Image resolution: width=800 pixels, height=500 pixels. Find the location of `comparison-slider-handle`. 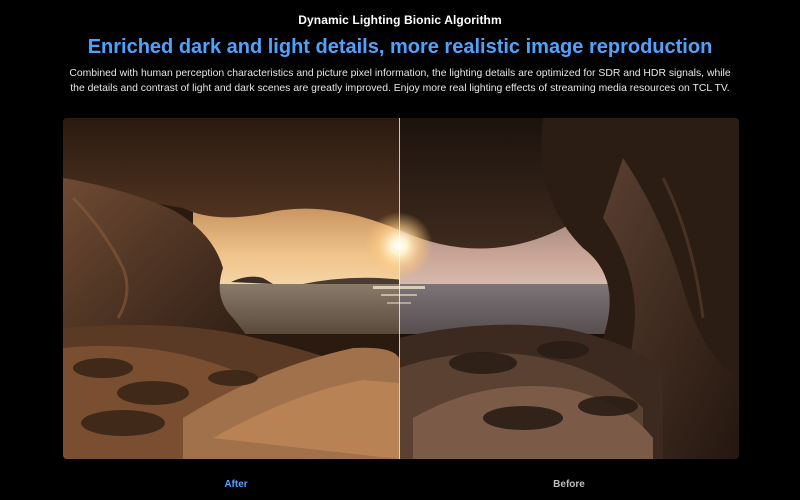

comparison-slider-handle is located at coordinates (399, 288).